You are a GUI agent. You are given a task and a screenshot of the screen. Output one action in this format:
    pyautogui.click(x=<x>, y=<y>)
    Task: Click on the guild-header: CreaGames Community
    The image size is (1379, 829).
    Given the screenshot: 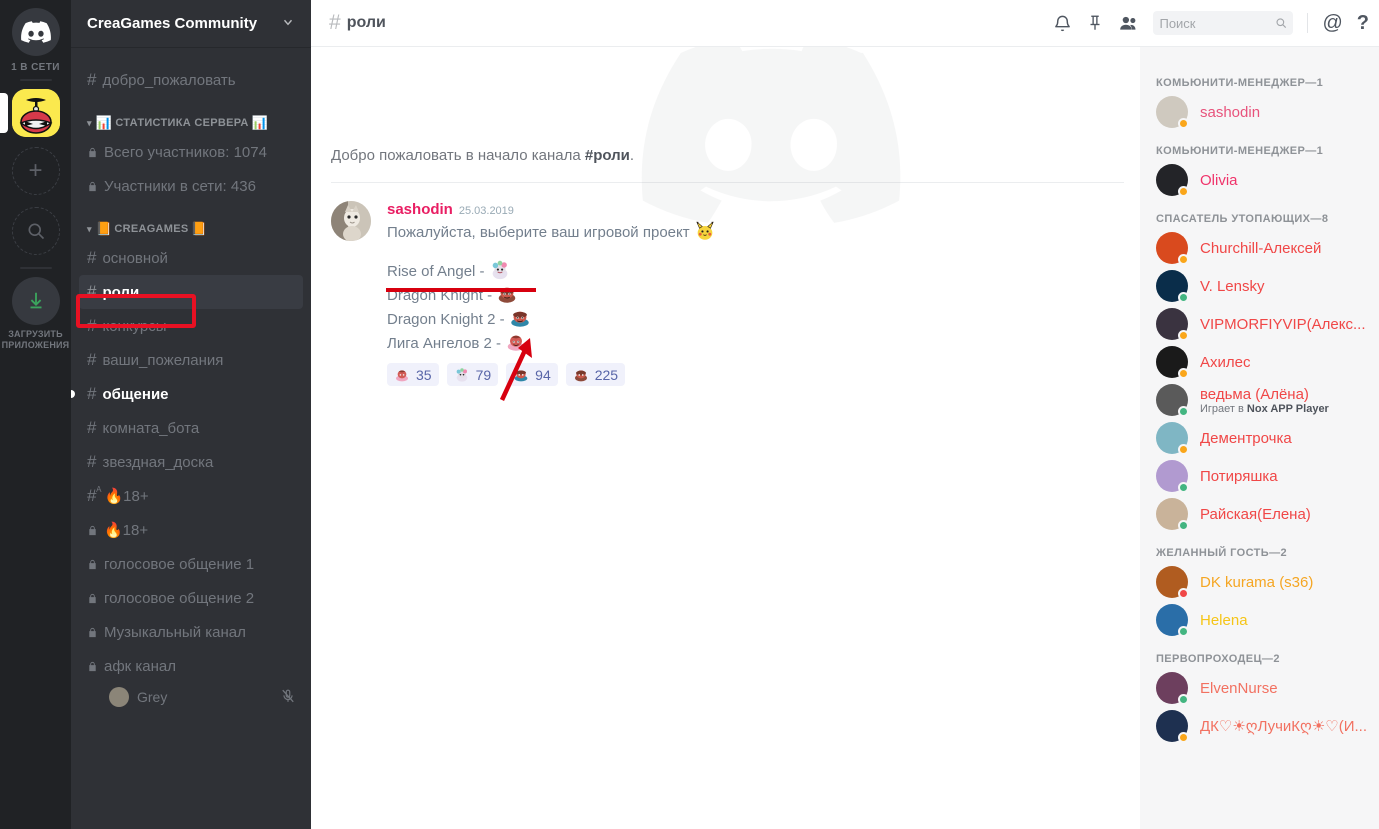 What is the action you would take?
    pyautogui.click(x=191, y=23)
    